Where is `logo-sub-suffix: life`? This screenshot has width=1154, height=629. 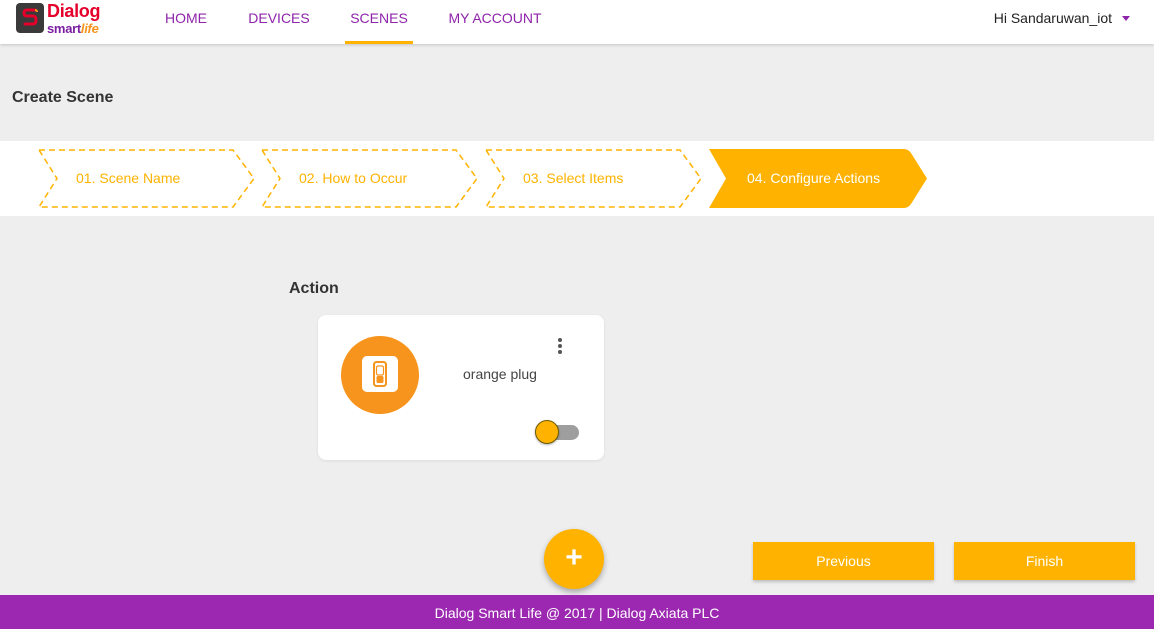 logo-sub-suffix: life is located at coordinates (89, 28).